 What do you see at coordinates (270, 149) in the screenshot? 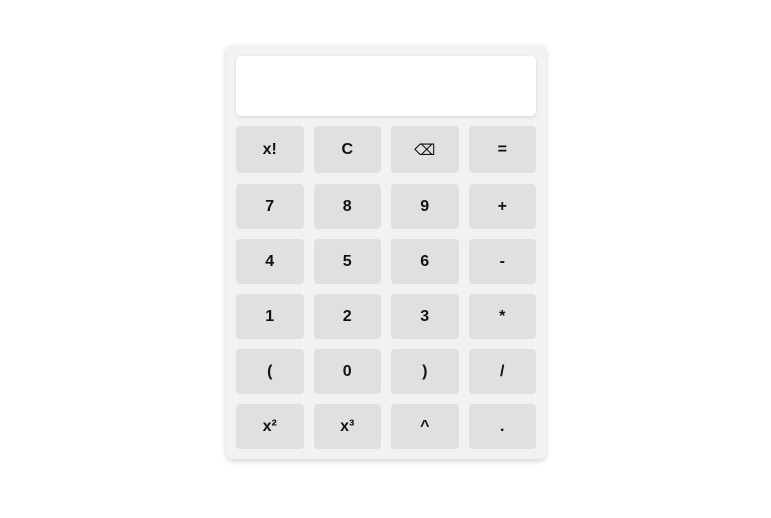
I see `factorial-button: x!` at bounding box center [270, 149].